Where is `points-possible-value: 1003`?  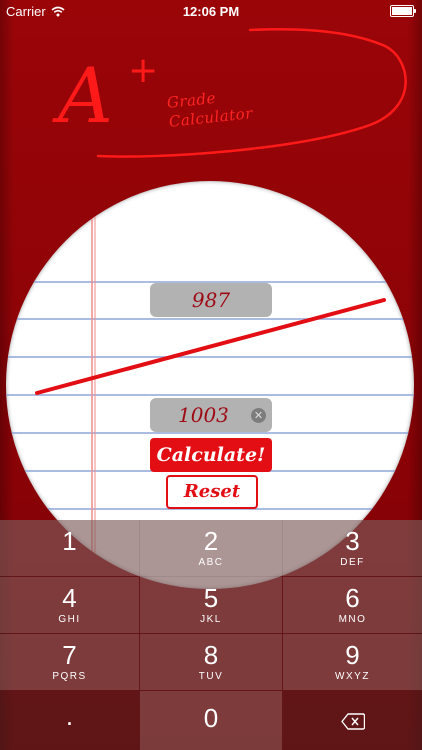
points-possible-value: 1003 is located at coordinates (203, 415).